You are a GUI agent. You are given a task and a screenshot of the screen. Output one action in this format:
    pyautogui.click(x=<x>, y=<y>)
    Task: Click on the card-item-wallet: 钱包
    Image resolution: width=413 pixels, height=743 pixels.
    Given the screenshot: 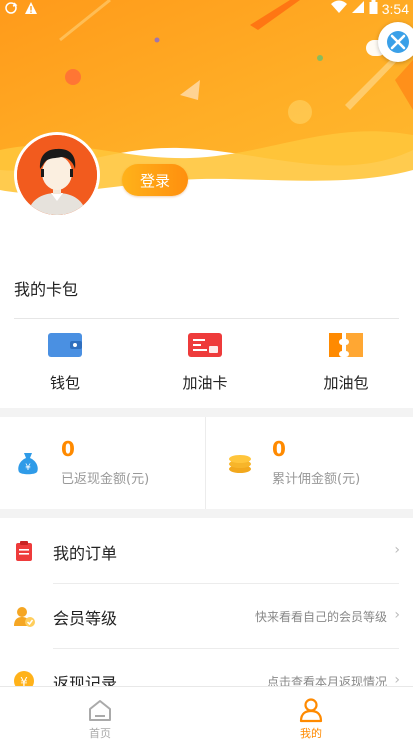 What is the action you would take?
    pyautogui.click(x=65, y=361)
    